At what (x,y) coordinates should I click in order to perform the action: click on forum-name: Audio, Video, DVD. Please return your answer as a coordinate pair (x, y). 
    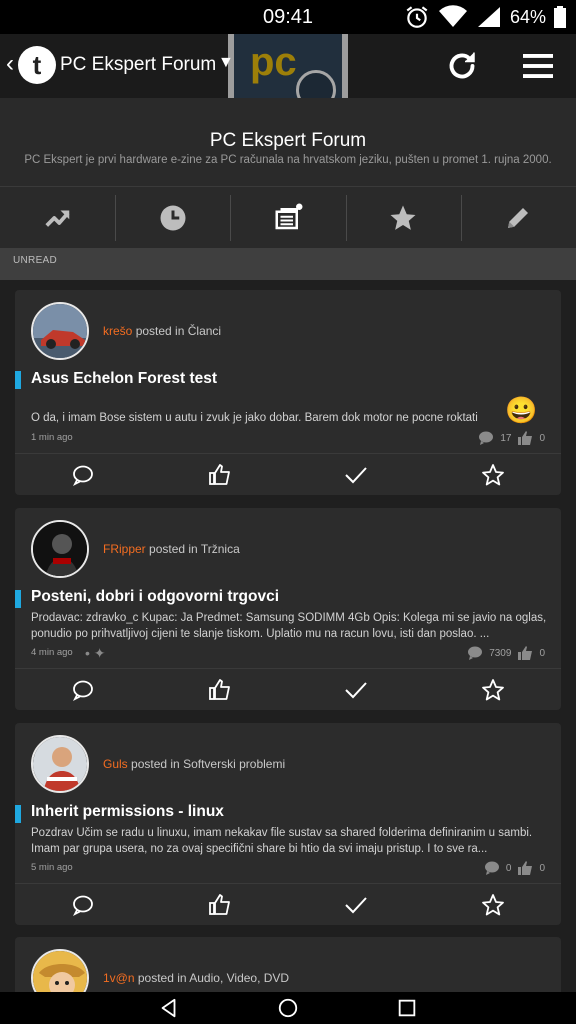
    Looking at the image, I should click on (239, 978).